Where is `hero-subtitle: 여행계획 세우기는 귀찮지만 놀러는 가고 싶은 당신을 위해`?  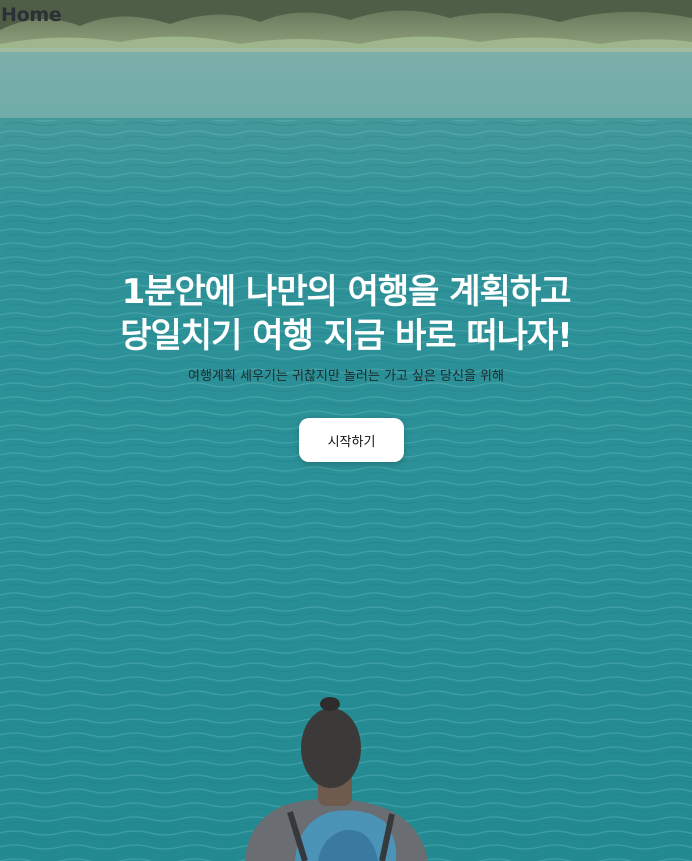
hero-subtitle: 여행계획 세우기는 귀찮지만 놀러는 가고 싶은 당신을 위해 is located at coordinates (346, 376).